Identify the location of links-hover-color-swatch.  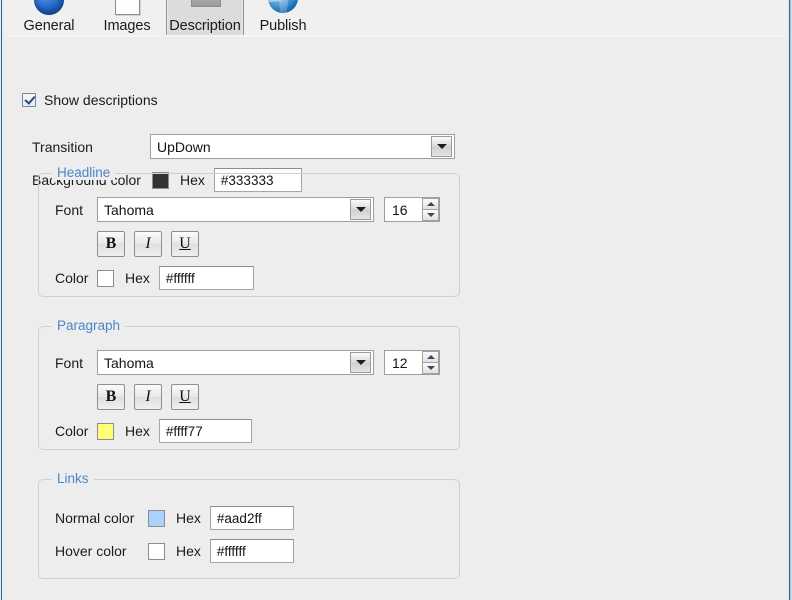
(156, 551).